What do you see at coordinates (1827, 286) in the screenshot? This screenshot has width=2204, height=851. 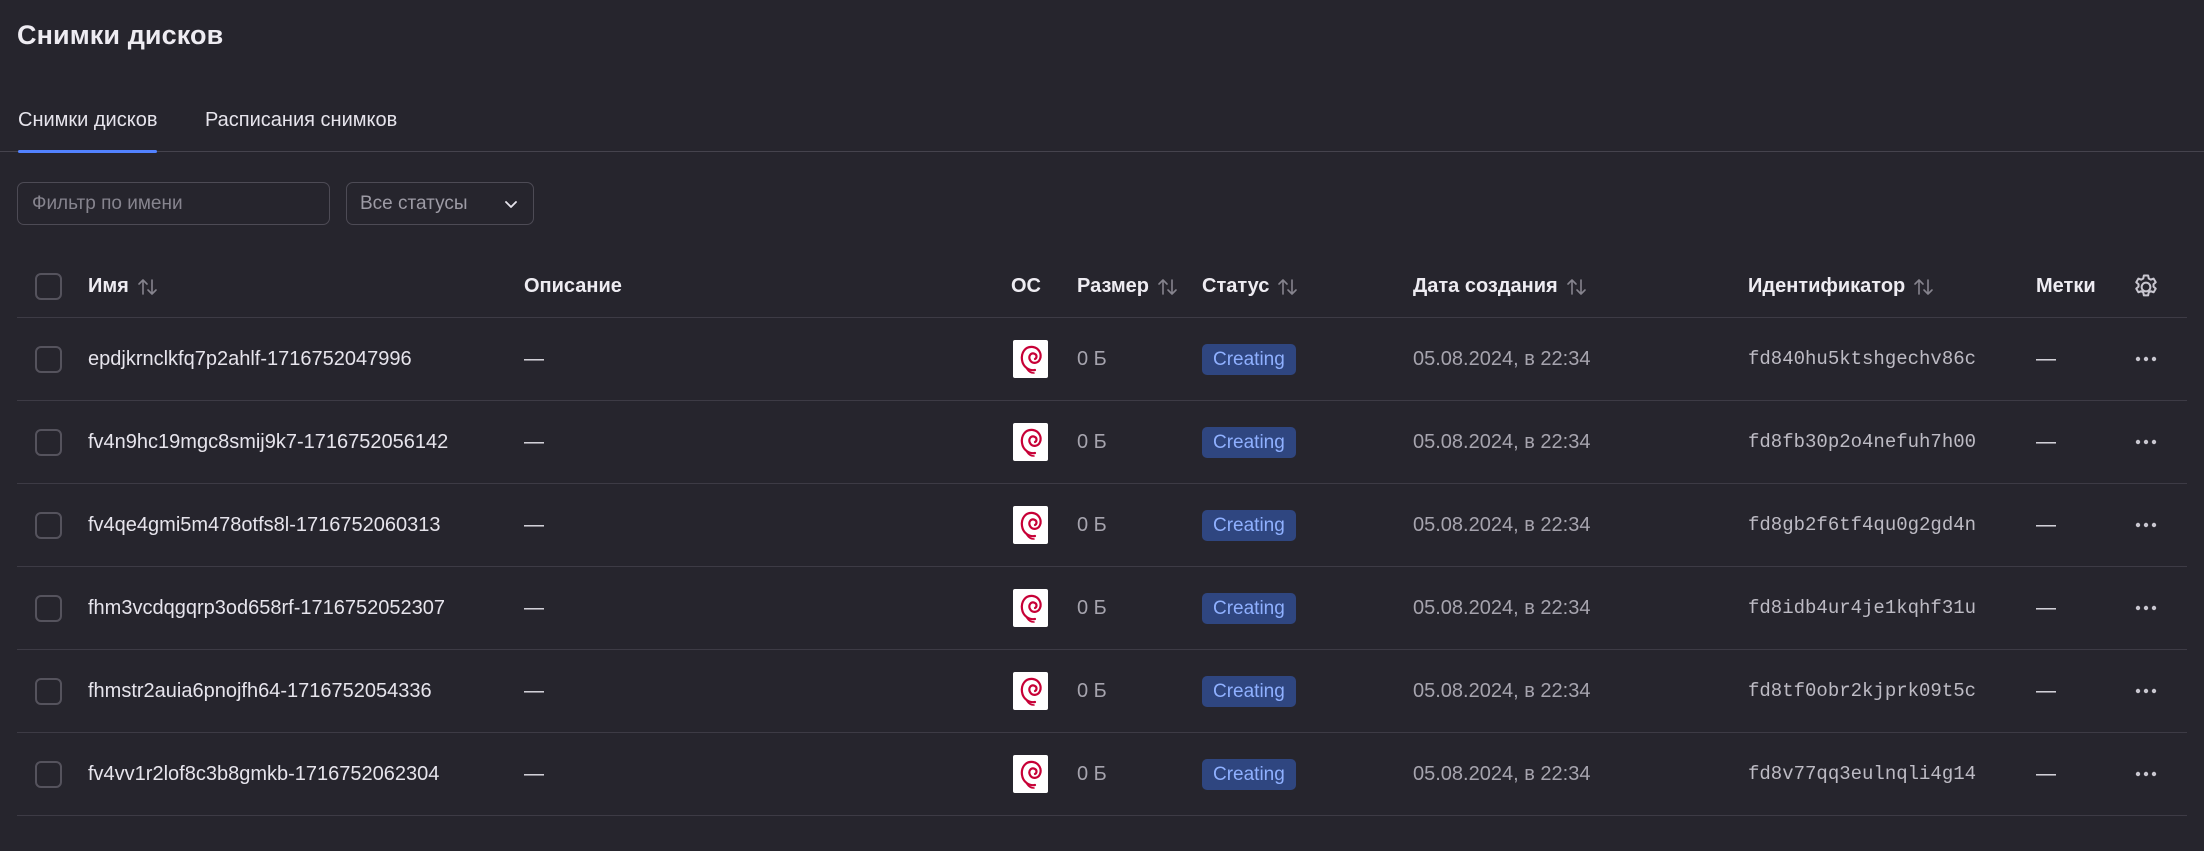 I see `column-label-id: Идентификатор` at bounding box center [1827, 286].